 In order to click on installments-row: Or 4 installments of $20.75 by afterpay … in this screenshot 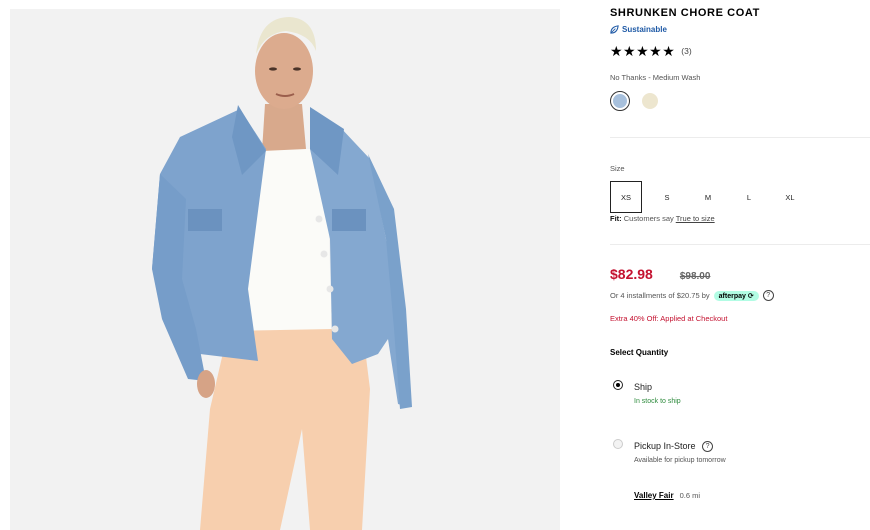, I will do `click(692, 295)`.